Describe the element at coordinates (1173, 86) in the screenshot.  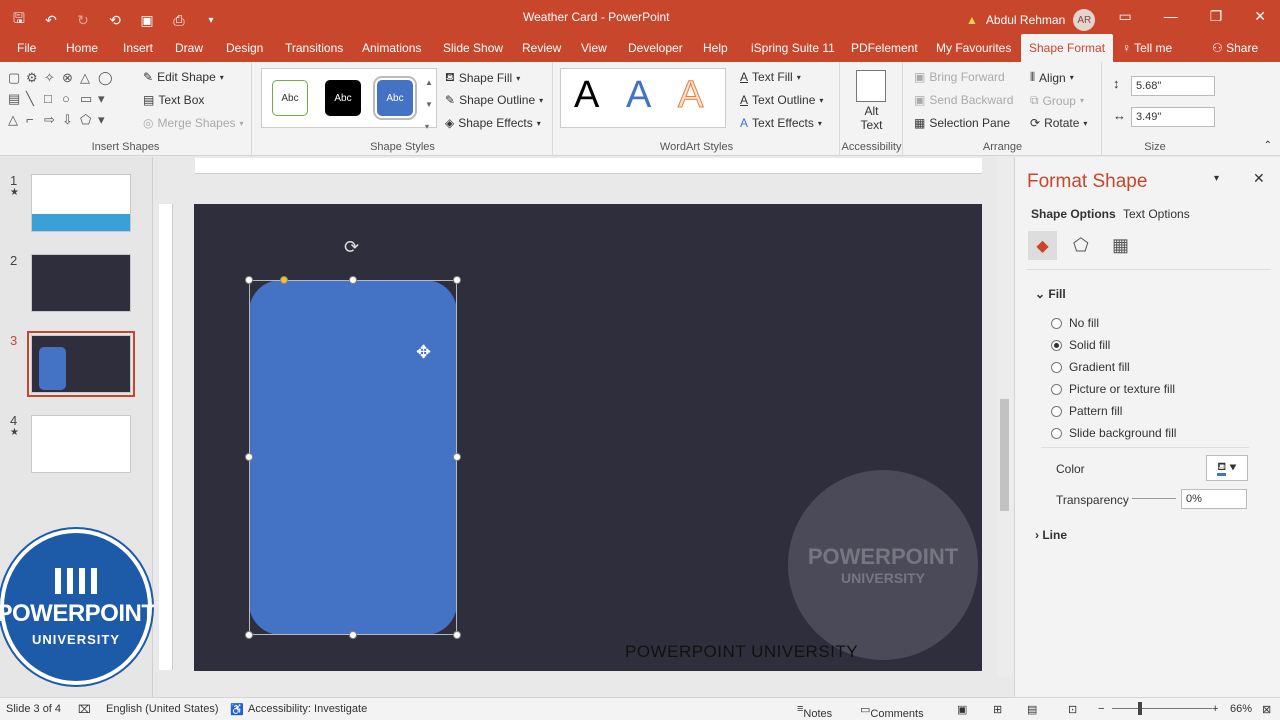
I see `shape-height-input: 5.68"` at that location.